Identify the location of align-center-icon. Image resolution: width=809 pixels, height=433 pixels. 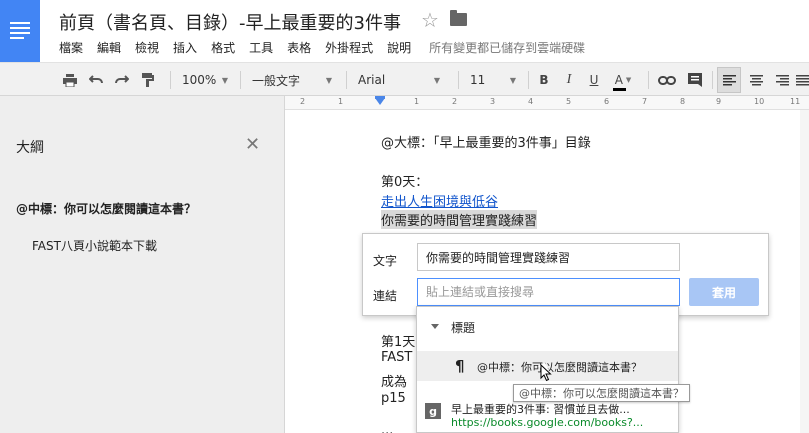
(756, 80).